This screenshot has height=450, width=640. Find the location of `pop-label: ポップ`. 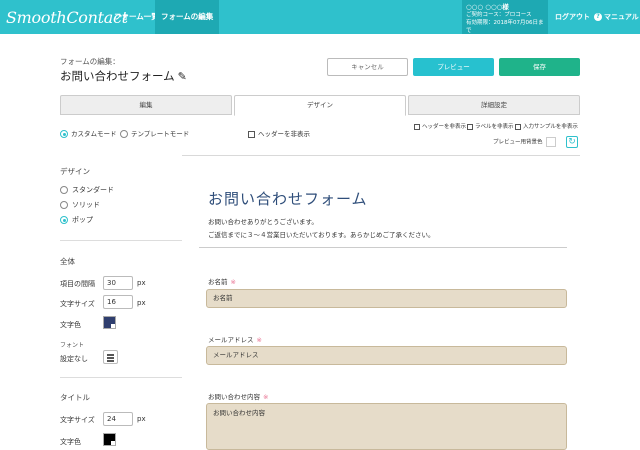

pop-label: ポップ is located at coordinates (82, 220).